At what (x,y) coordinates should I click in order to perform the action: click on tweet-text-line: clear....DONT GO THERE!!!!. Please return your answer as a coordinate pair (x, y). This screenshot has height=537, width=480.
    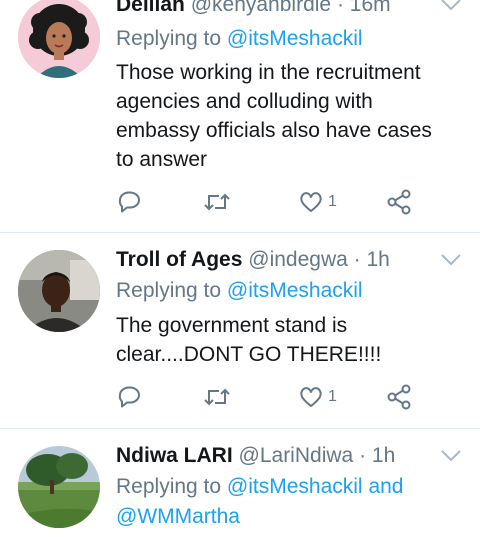
    Looking at the image, I should click on (249, 354).